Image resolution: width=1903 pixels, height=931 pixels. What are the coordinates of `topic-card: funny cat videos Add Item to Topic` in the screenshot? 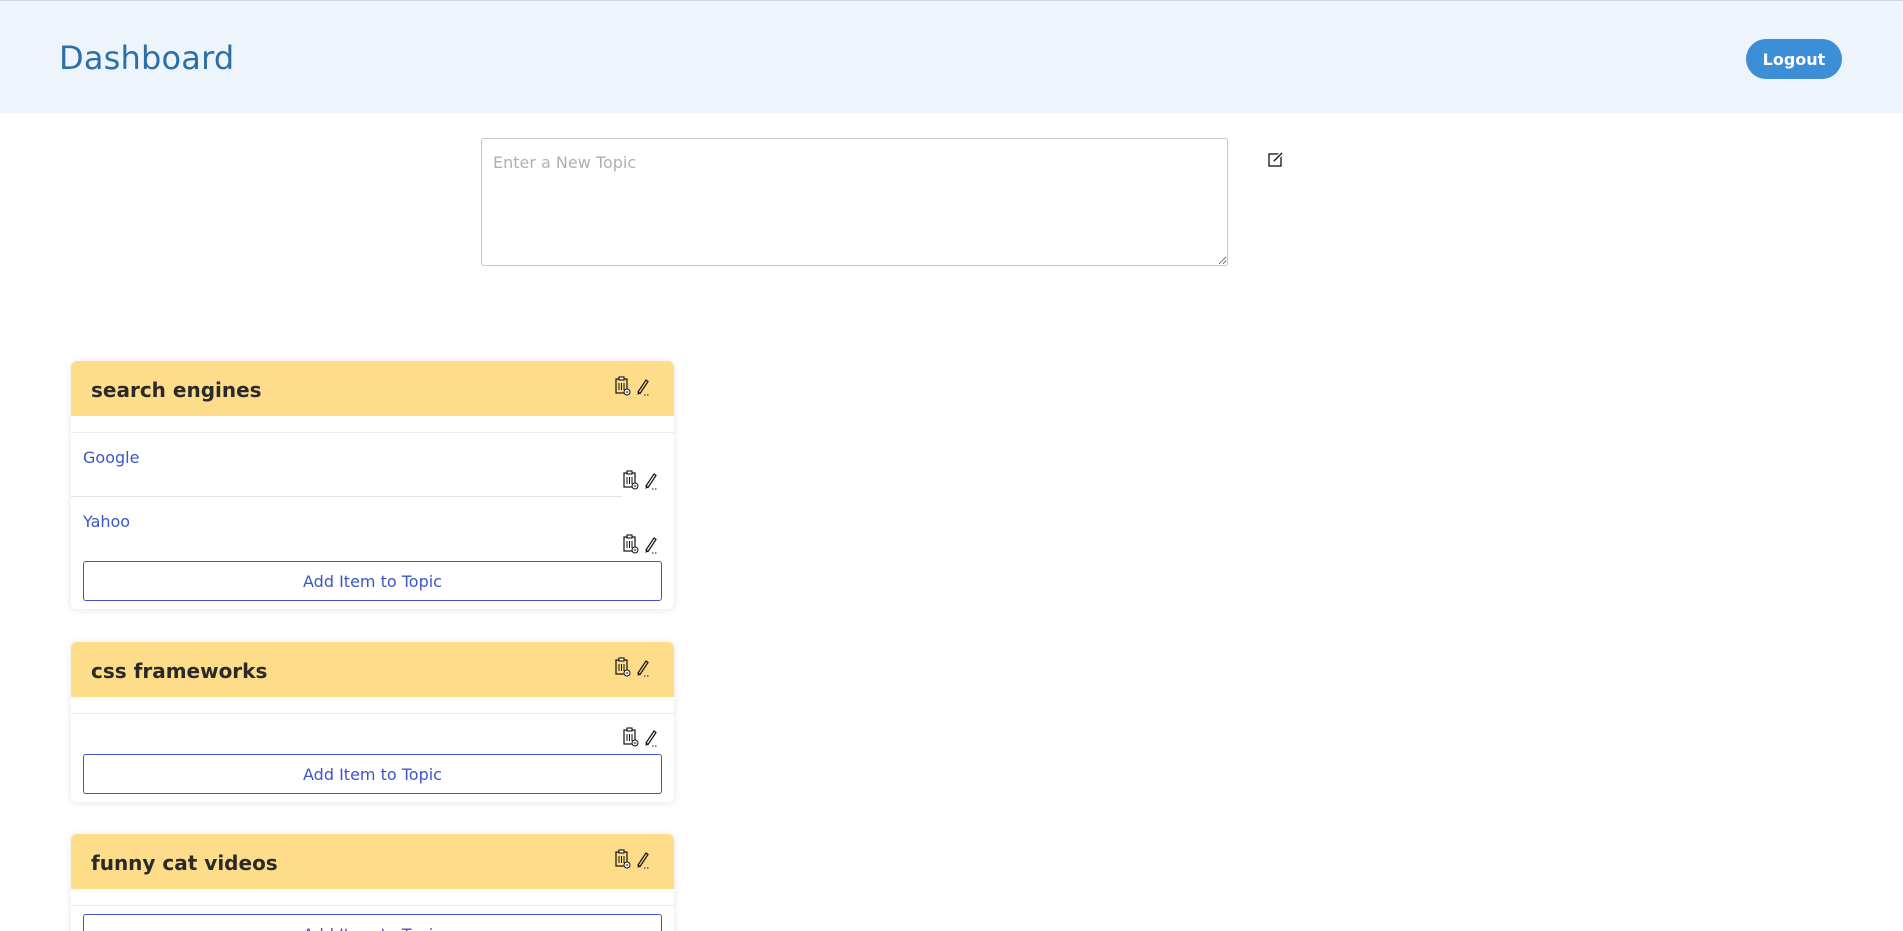 It's located at (372, 882).